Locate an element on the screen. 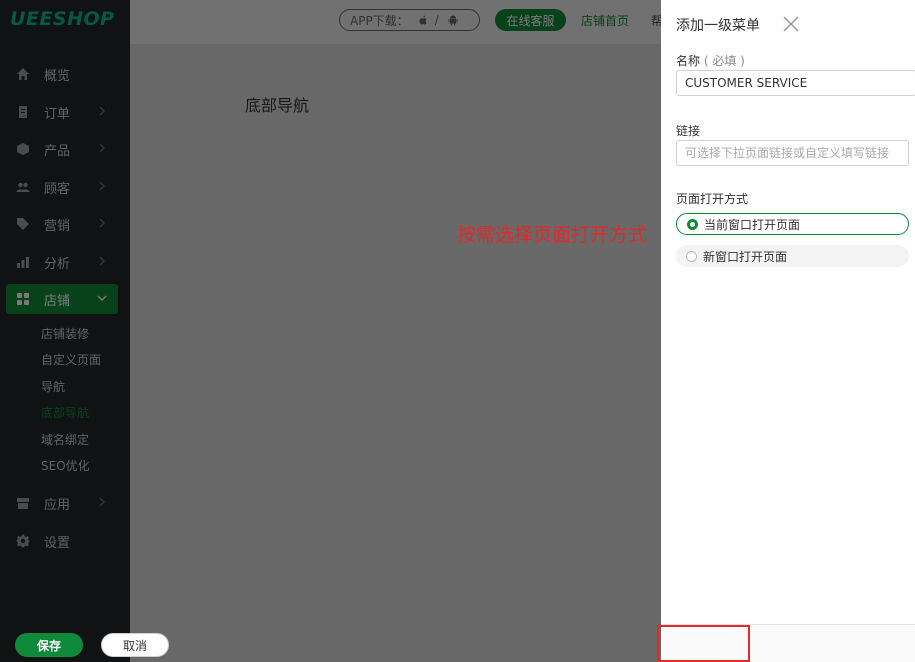 Image resolution: width=915 pixels, height=662 pixels. radio-current-window: 当前窗口打开页面 is located at coordinates (792, 224).